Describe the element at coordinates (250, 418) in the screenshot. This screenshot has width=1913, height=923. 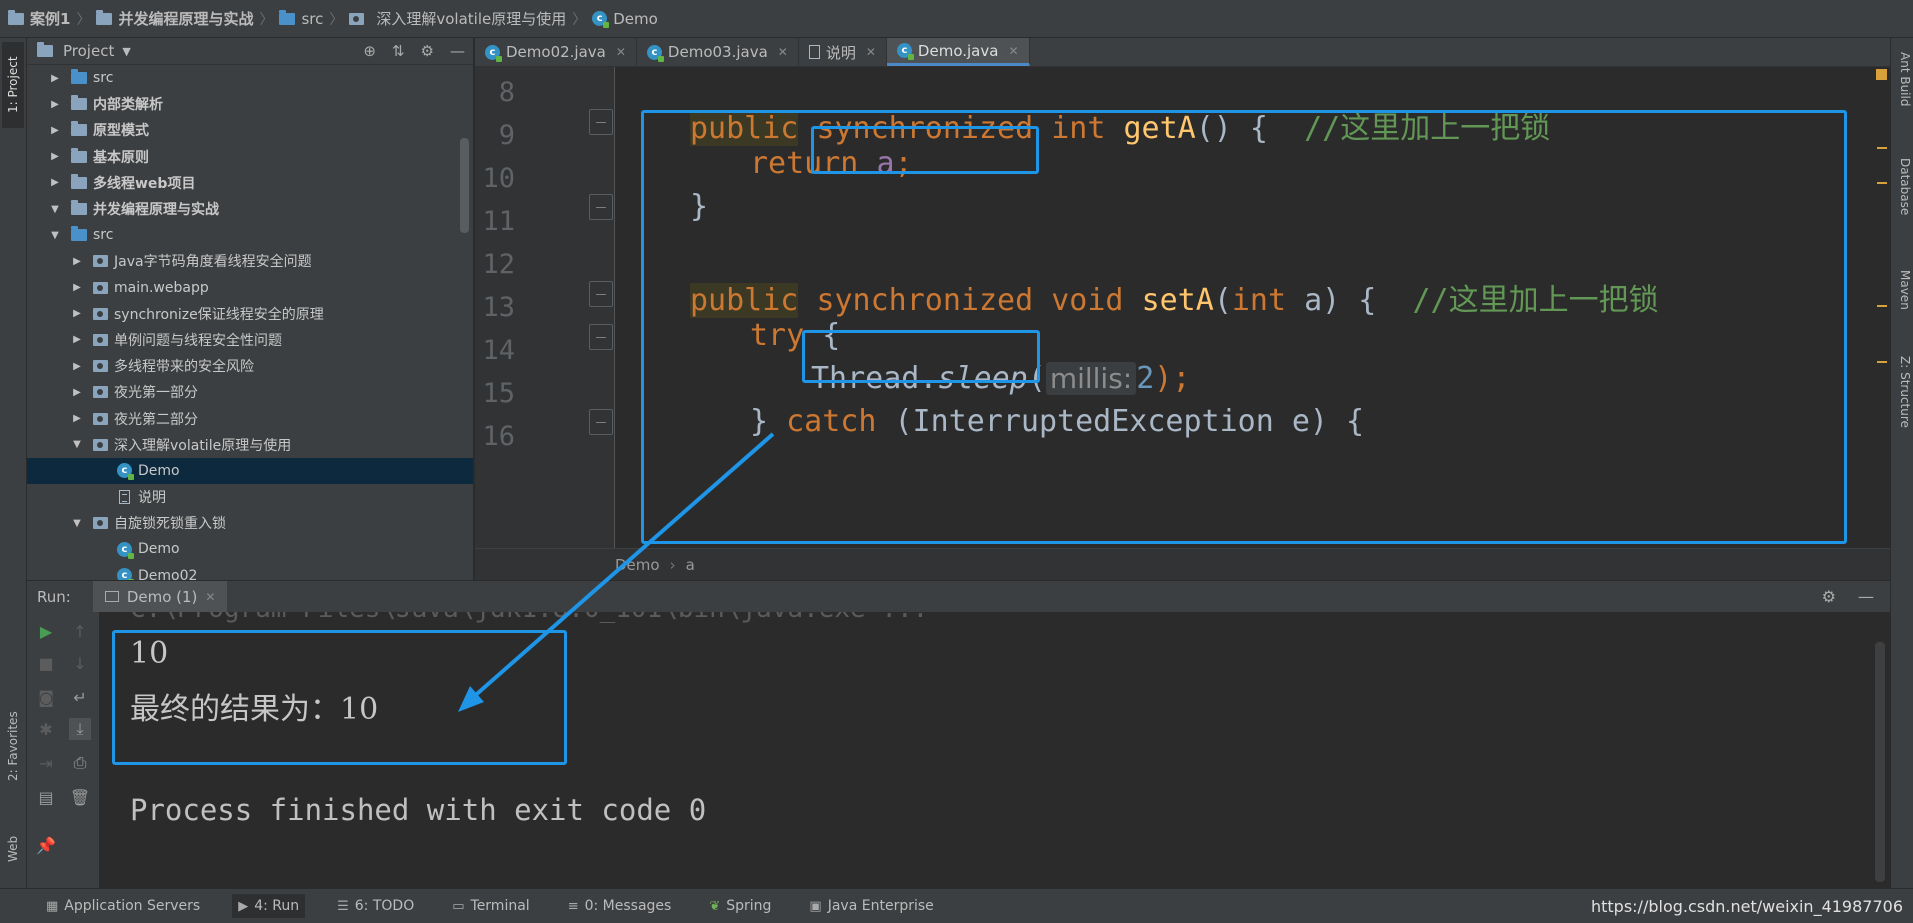
I see `tree-item: ▶ 夜光第二部分` at that location.